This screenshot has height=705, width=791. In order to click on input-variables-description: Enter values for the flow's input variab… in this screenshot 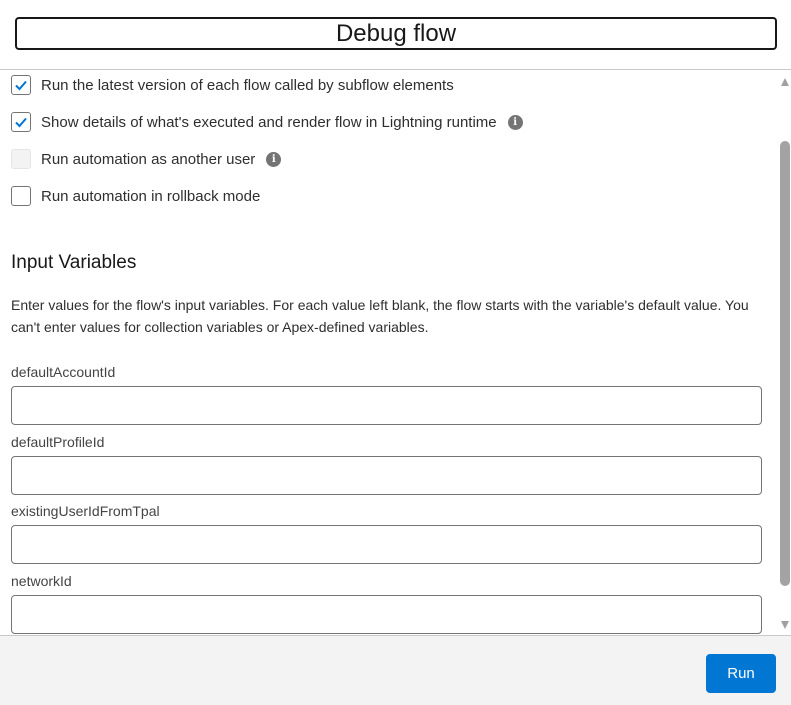, I will do `click(380, 316)`.